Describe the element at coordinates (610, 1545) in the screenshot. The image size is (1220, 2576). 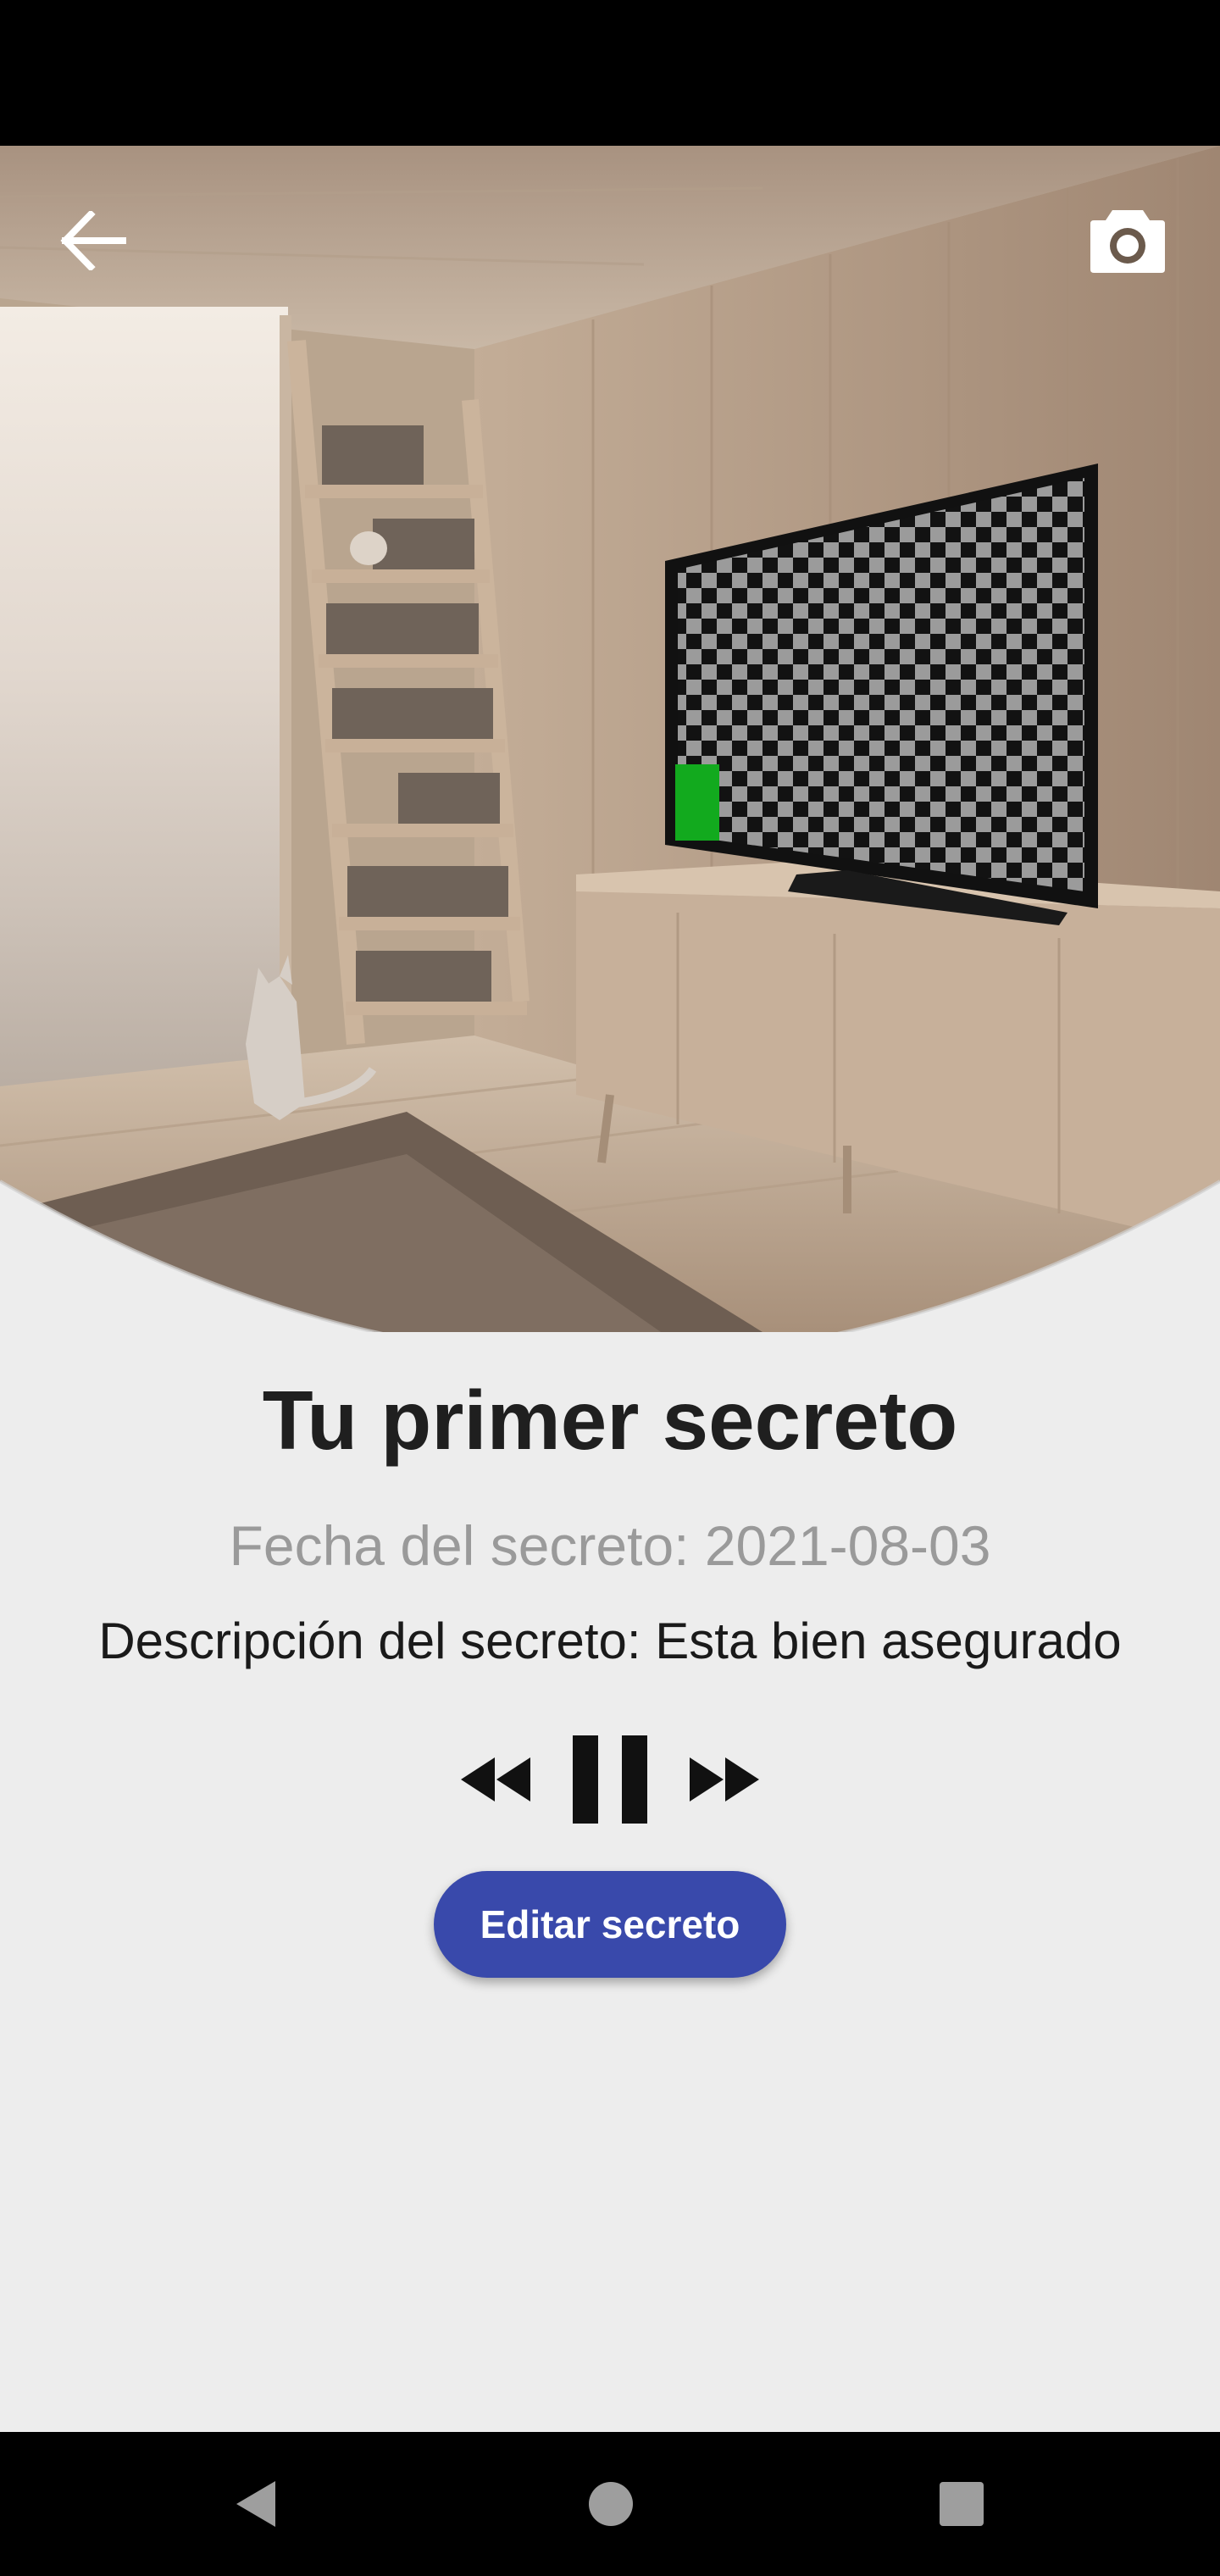
I see `secret-date: Fecha del secreto: 2021-08-03` at that location.